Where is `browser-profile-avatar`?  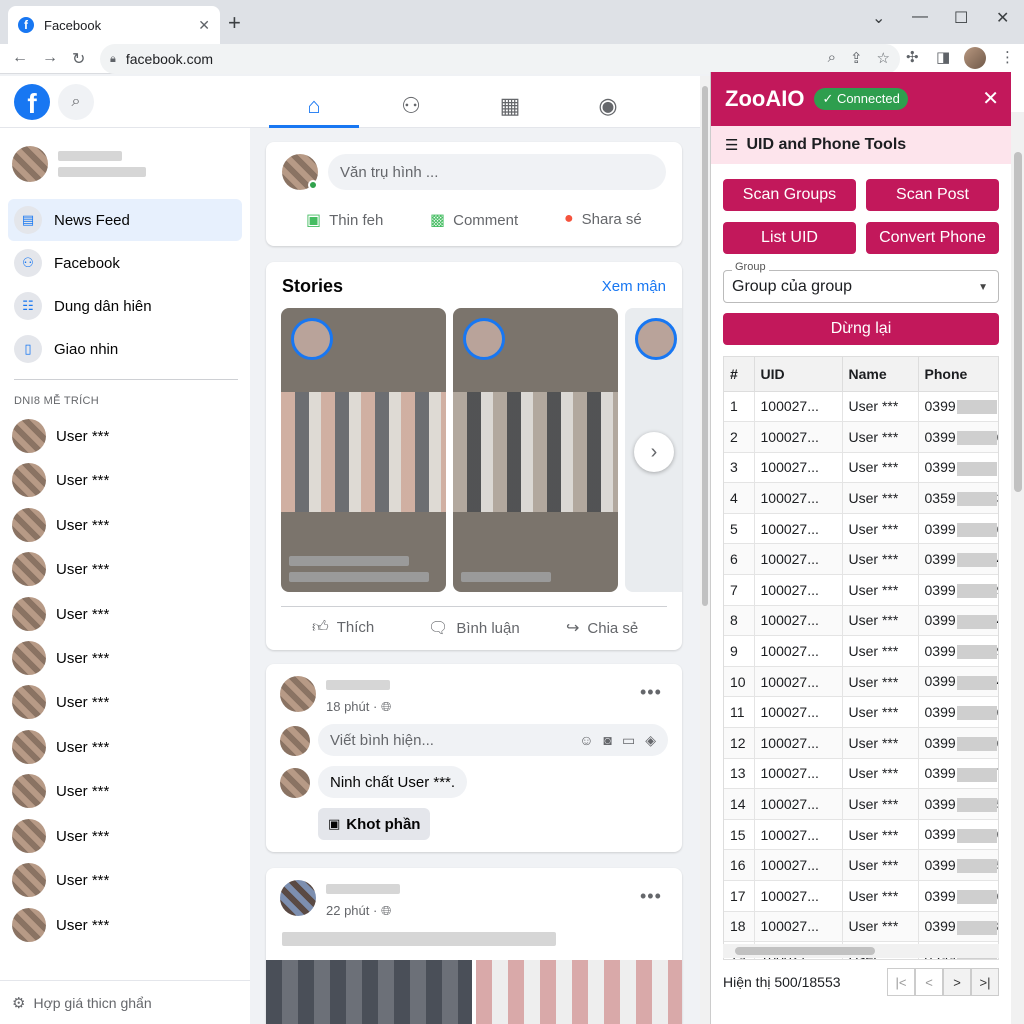 browser-profile-avatar is located at coordinates (975, 58).